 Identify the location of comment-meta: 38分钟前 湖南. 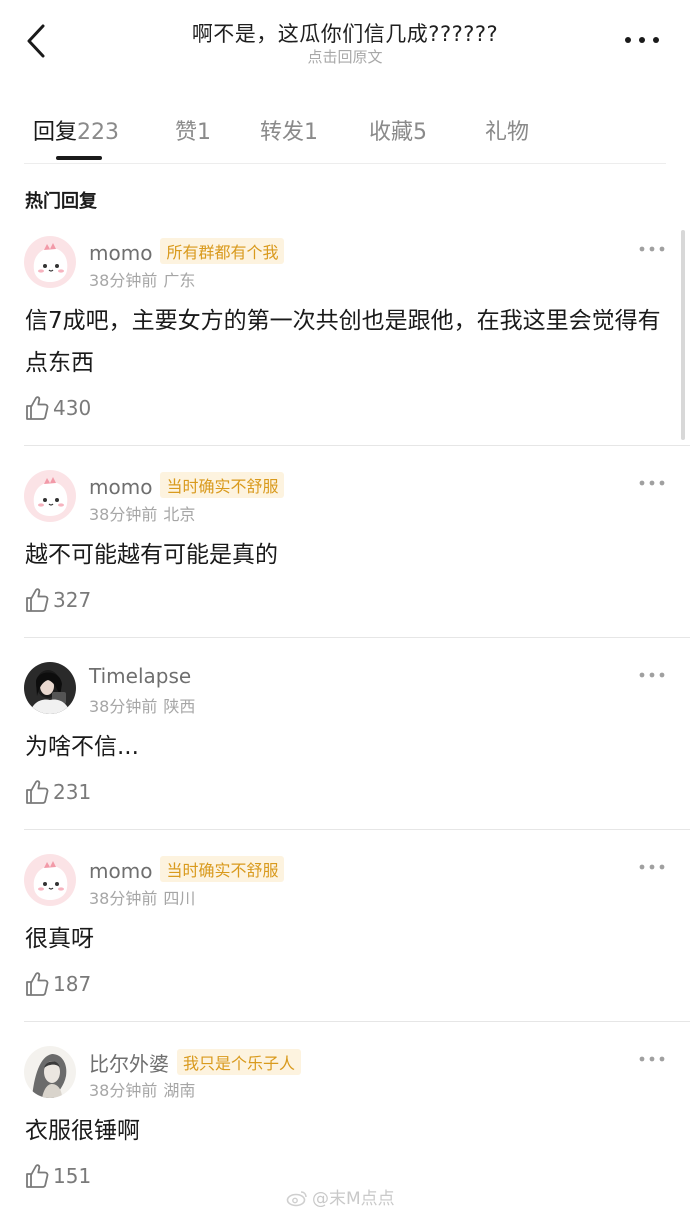
(142, 1089).